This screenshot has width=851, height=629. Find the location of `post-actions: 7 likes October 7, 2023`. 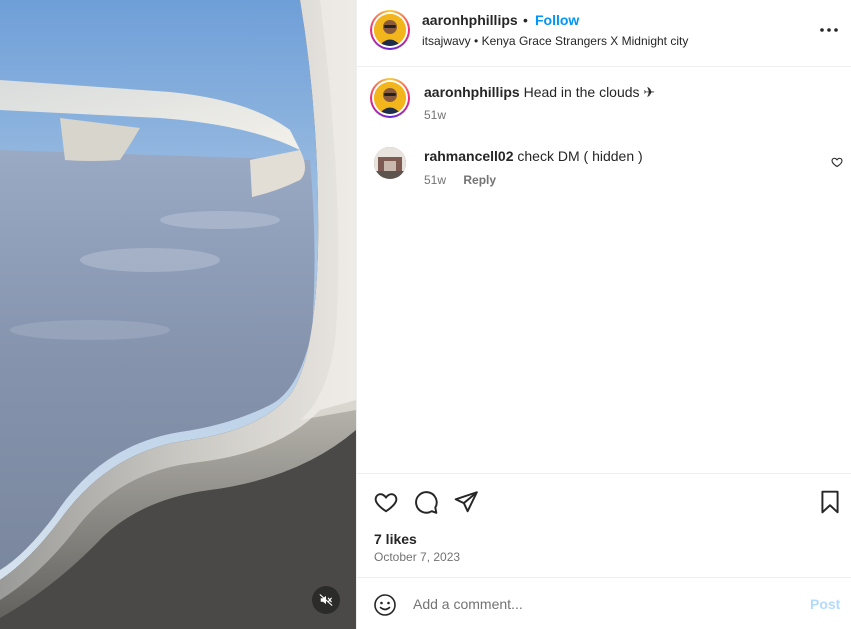

post-actions: 7 likes October 7, 2023 is located at coordinates (604, 525).